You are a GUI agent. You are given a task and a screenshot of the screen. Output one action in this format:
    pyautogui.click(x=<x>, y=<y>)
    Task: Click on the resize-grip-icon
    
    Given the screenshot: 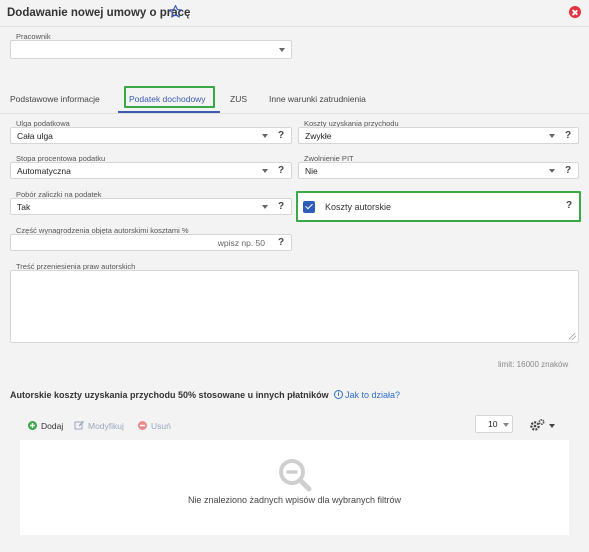 What is the action you would take?
    pyautogui.click(x=572, y=336)
    